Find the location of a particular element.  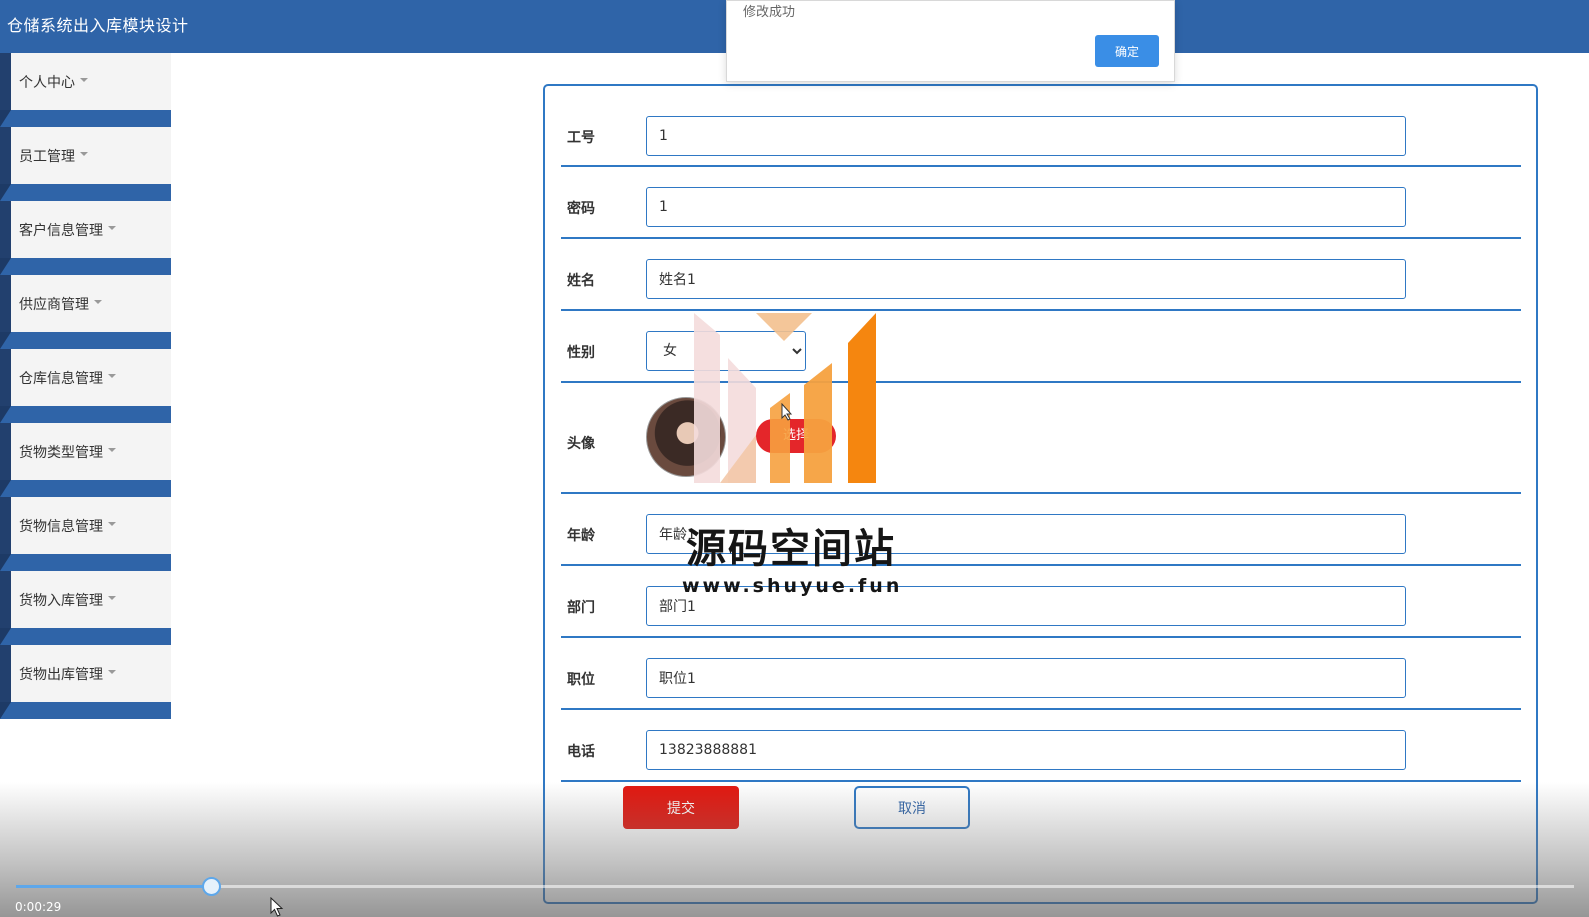

sidebar-group: 供应商管理 is located at coordinates (85, 312).